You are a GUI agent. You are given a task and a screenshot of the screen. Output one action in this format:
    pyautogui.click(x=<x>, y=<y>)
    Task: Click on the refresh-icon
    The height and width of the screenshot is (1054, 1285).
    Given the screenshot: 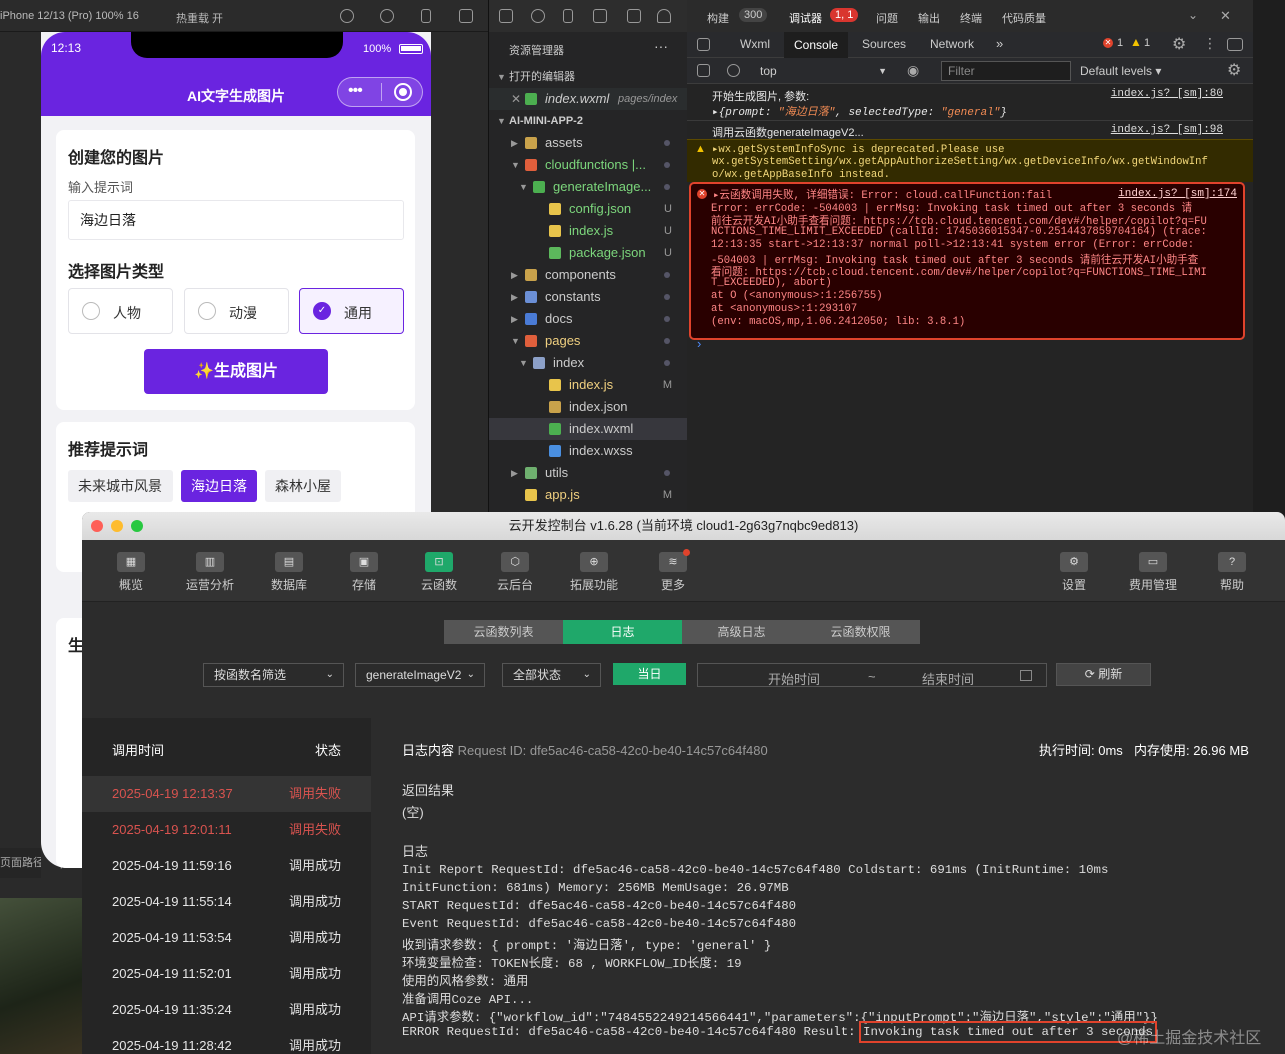 What is the action you would take?
    pyautogui.click(x=347, y=16)
    